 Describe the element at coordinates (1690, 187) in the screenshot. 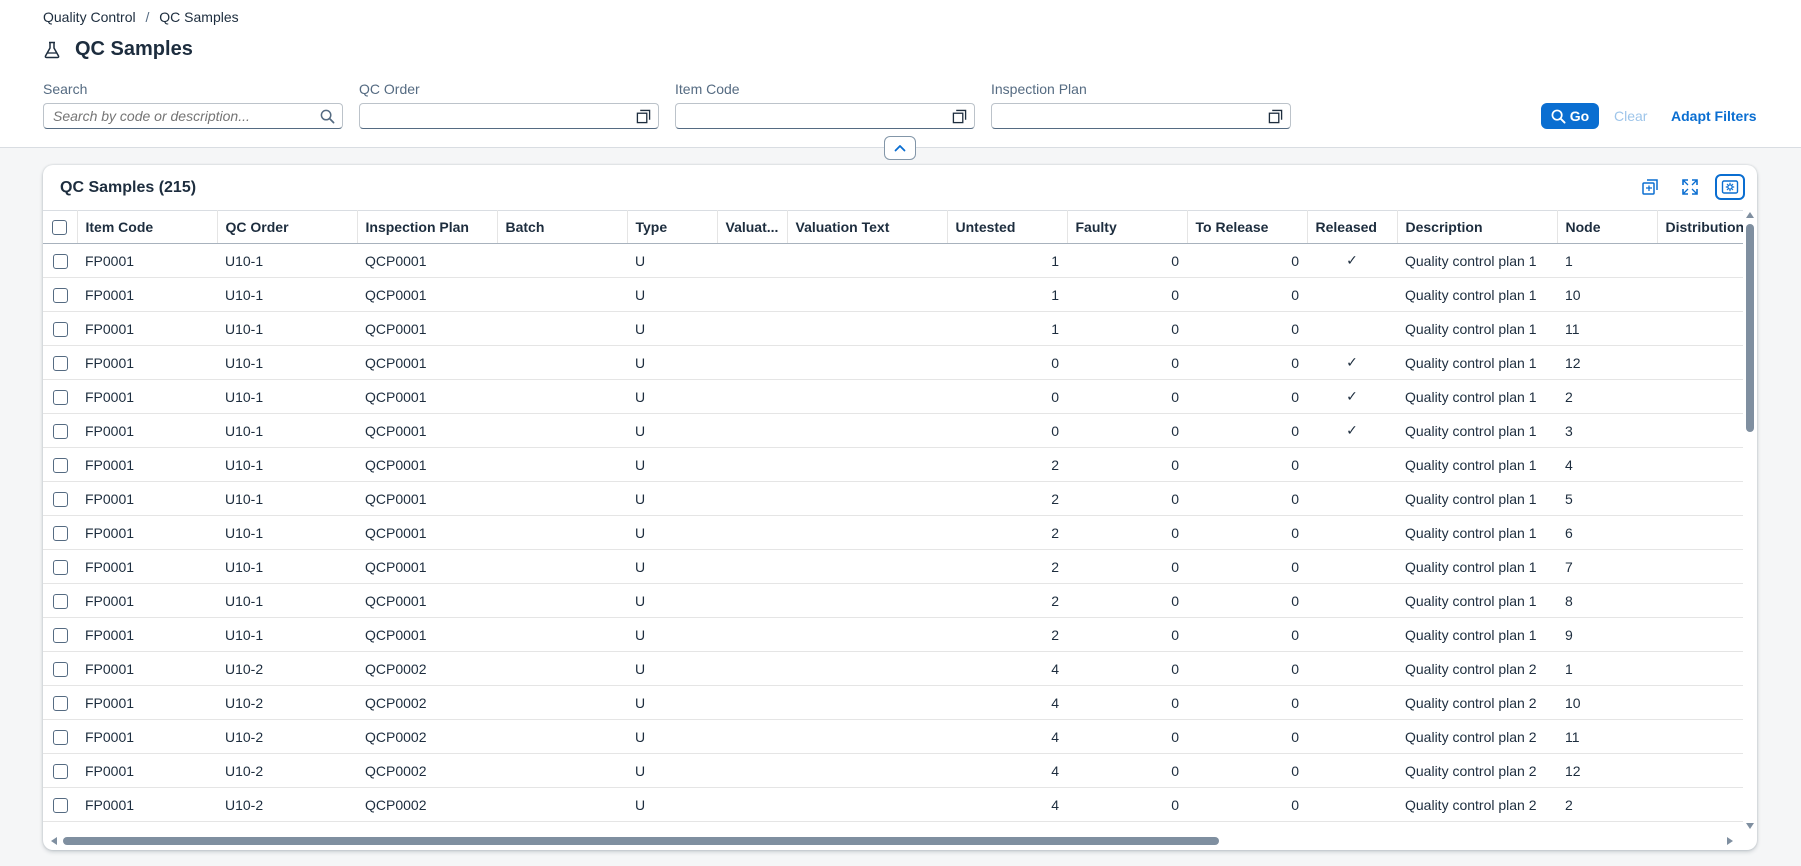

I see `fullscreen-button` at that location.